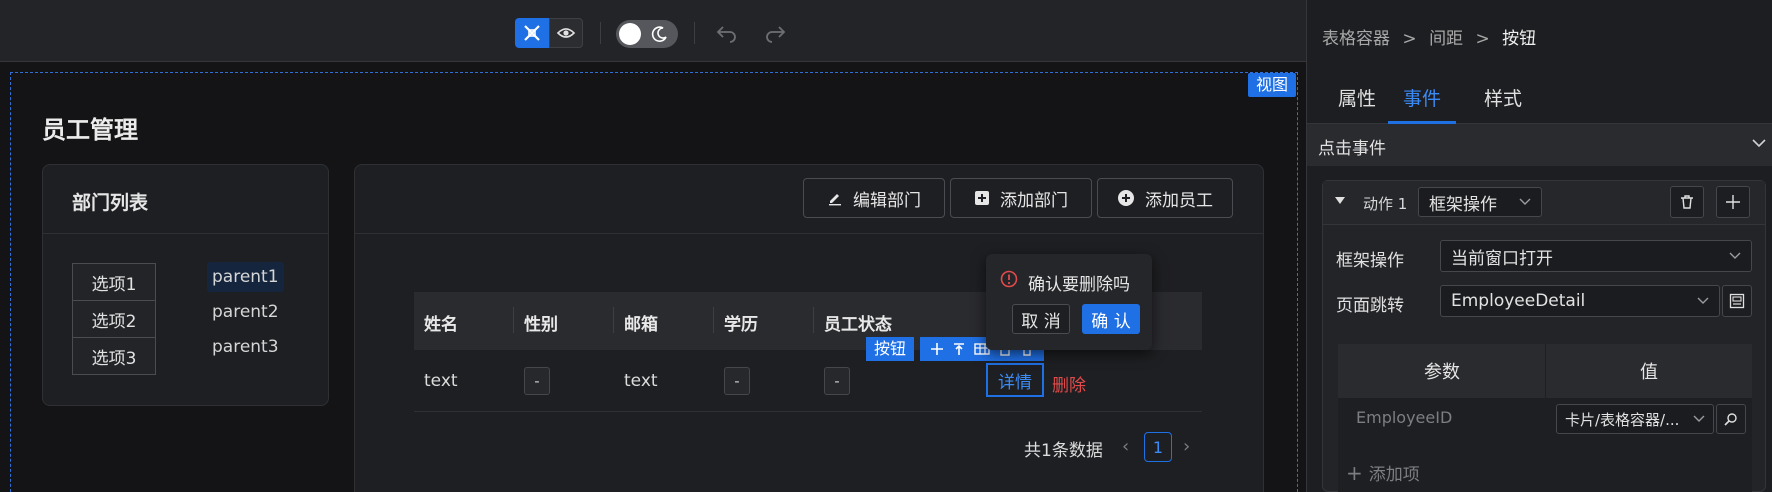  What do you see at coordinates (1385, 204) in the screenshot?
I see `action-label: 动作 1` at bounding box center [1385, 204].